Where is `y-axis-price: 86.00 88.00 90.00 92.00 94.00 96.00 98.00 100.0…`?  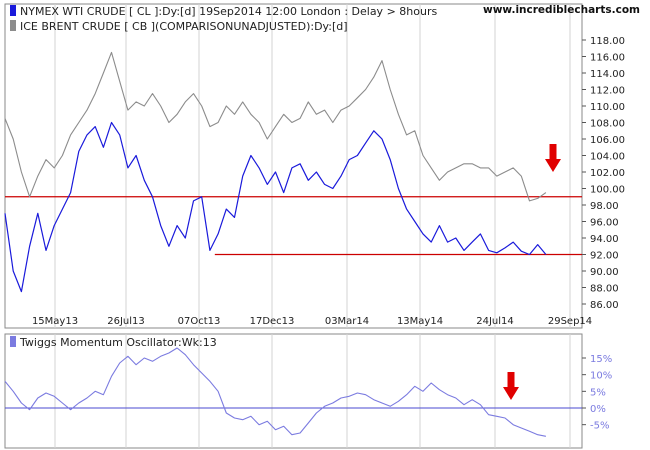 y-axis-price: 86.00 88.00 90.00 92.00 94.00 96.00 98.00 100.0… is located at coordinates (603, 173).